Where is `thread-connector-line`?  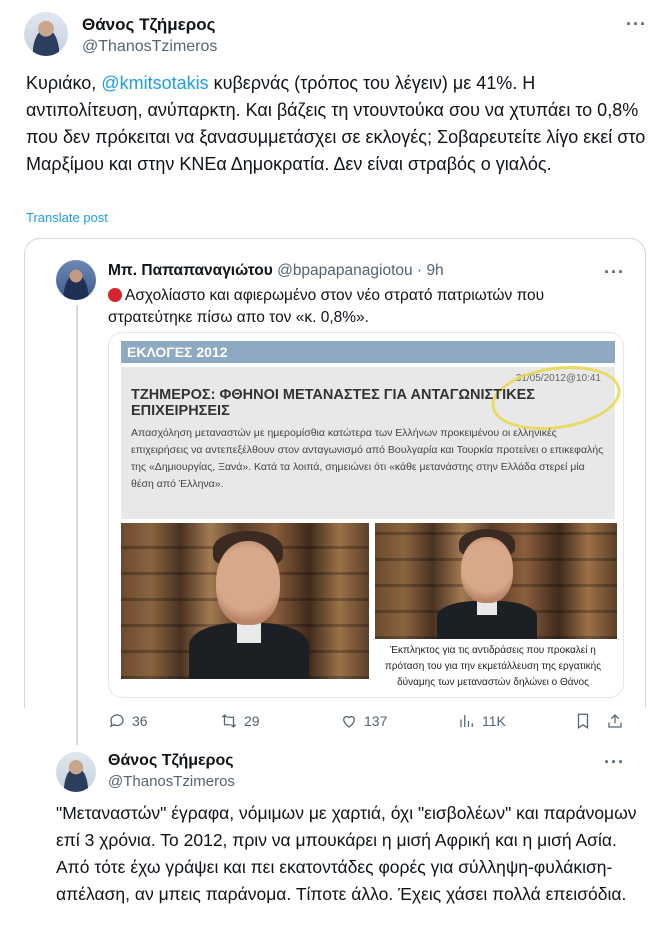 thread-connector-line is located at coordinates (77, 525).